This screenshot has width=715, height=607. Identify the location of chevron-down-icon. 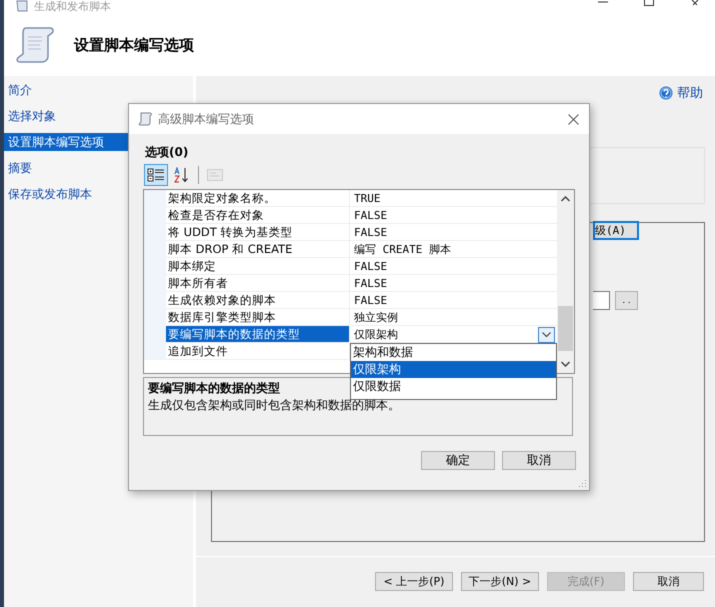
(546, 335).